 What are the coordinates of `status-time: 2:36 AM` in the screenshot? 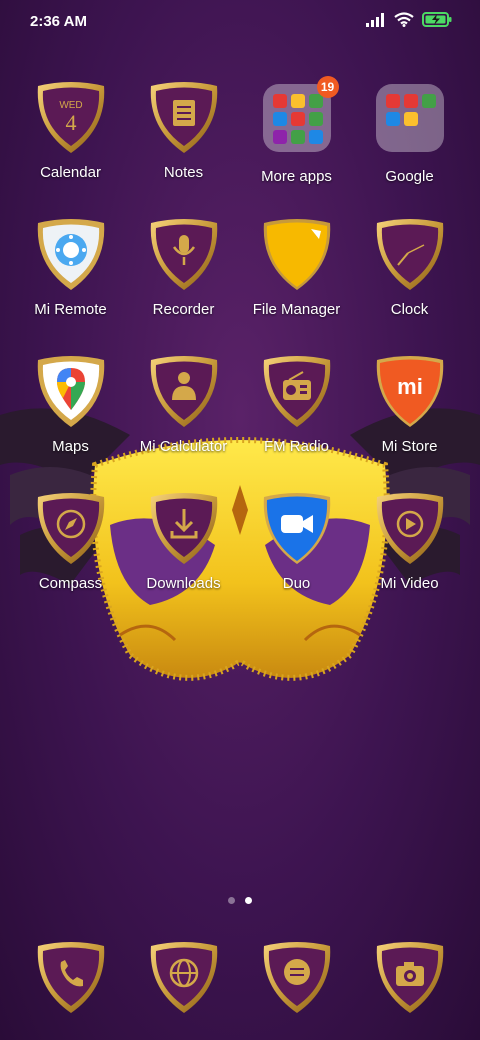 It's located at (58, 21).